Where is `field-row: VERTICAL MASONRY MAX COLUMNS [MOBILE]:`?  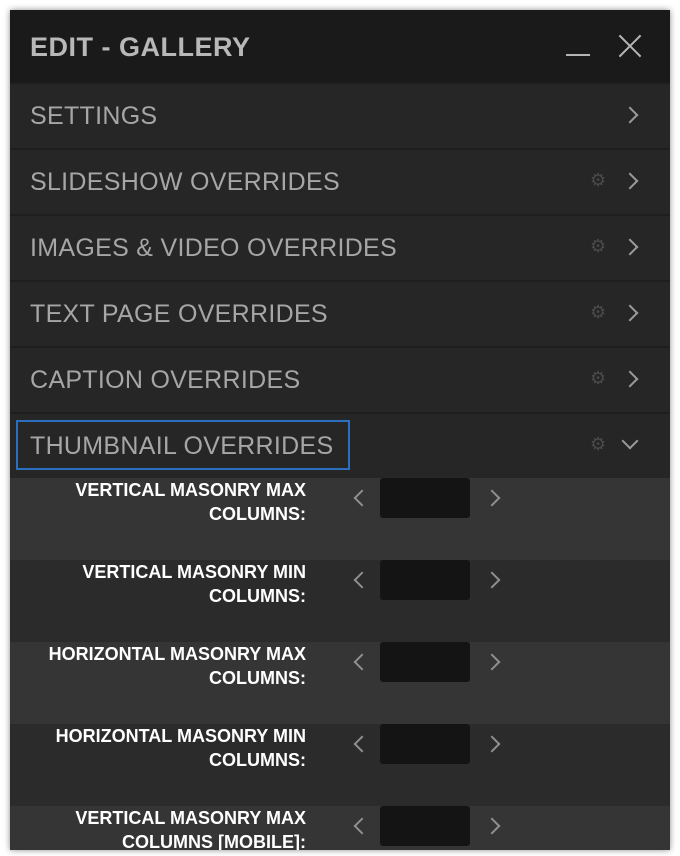
field-row: VERTICAL MASONRY MAX COLUMNS [MOBILE]: is located at coordinates (340, 828).